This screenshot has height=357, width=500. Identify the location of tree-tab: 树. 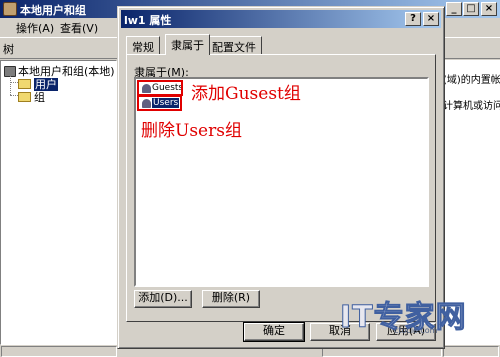
(8, 49).